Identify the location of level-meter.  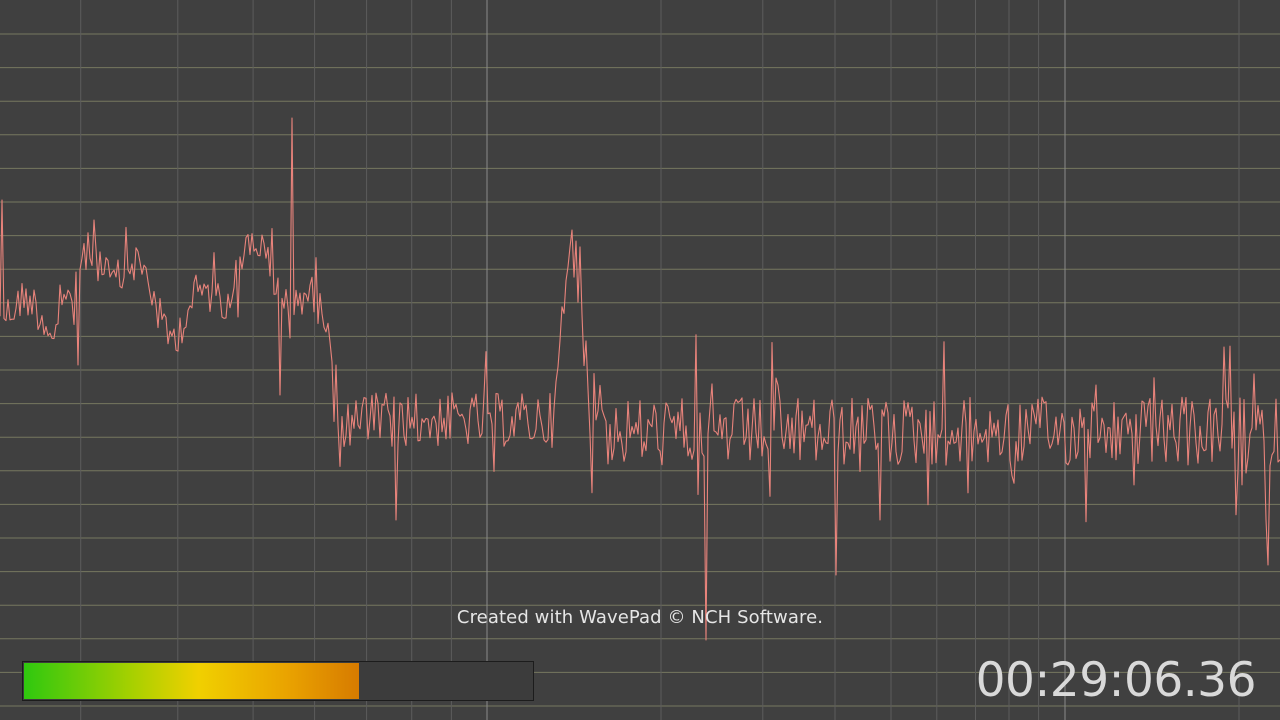
(278, 681).